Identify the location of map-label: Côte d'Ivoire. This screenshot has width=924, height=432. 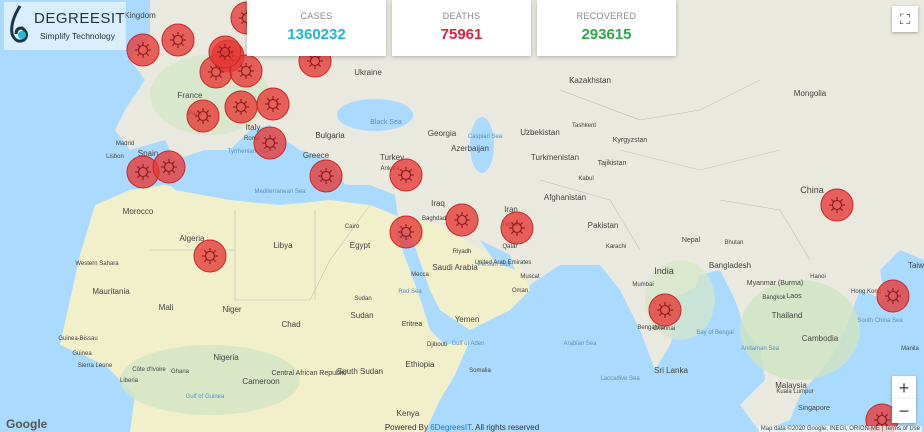
(149, 370).